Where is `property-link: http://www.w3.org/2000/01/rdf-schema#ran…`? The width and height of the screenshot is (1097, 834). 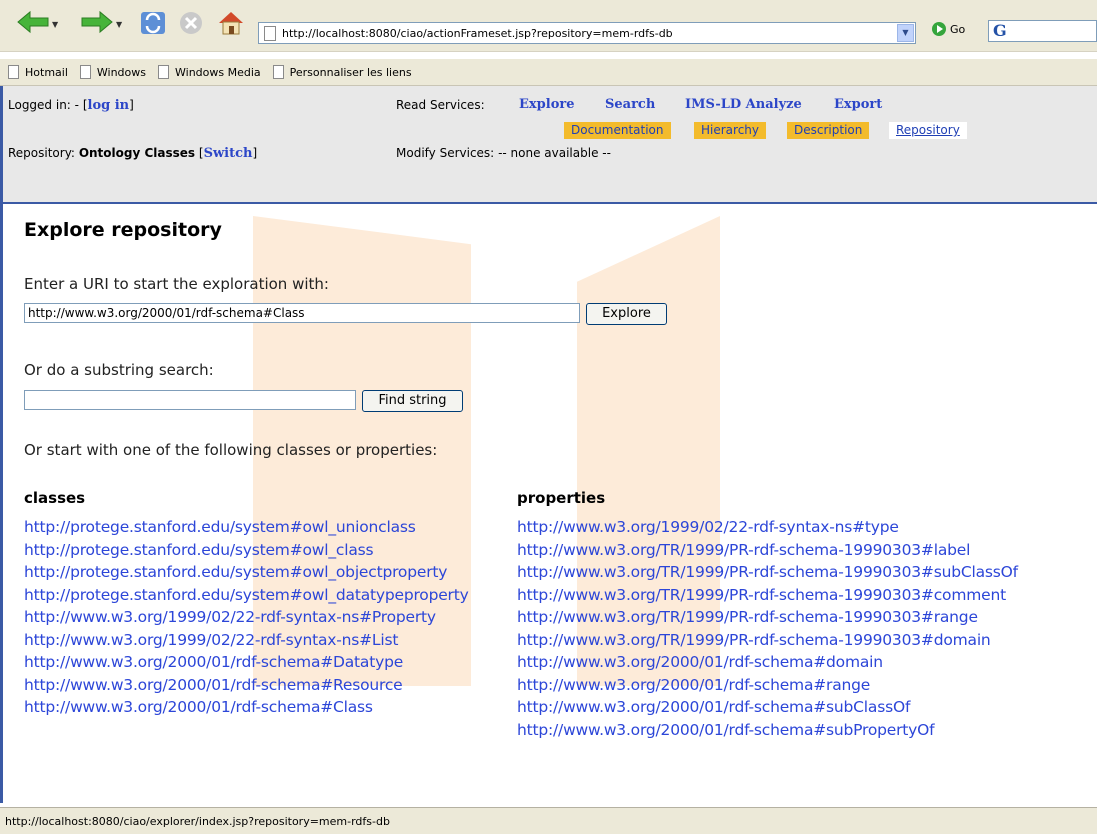
property-link: http://www.w3.org/2000/01/rdf-schema#ran… is located at coordinates (767, 685).